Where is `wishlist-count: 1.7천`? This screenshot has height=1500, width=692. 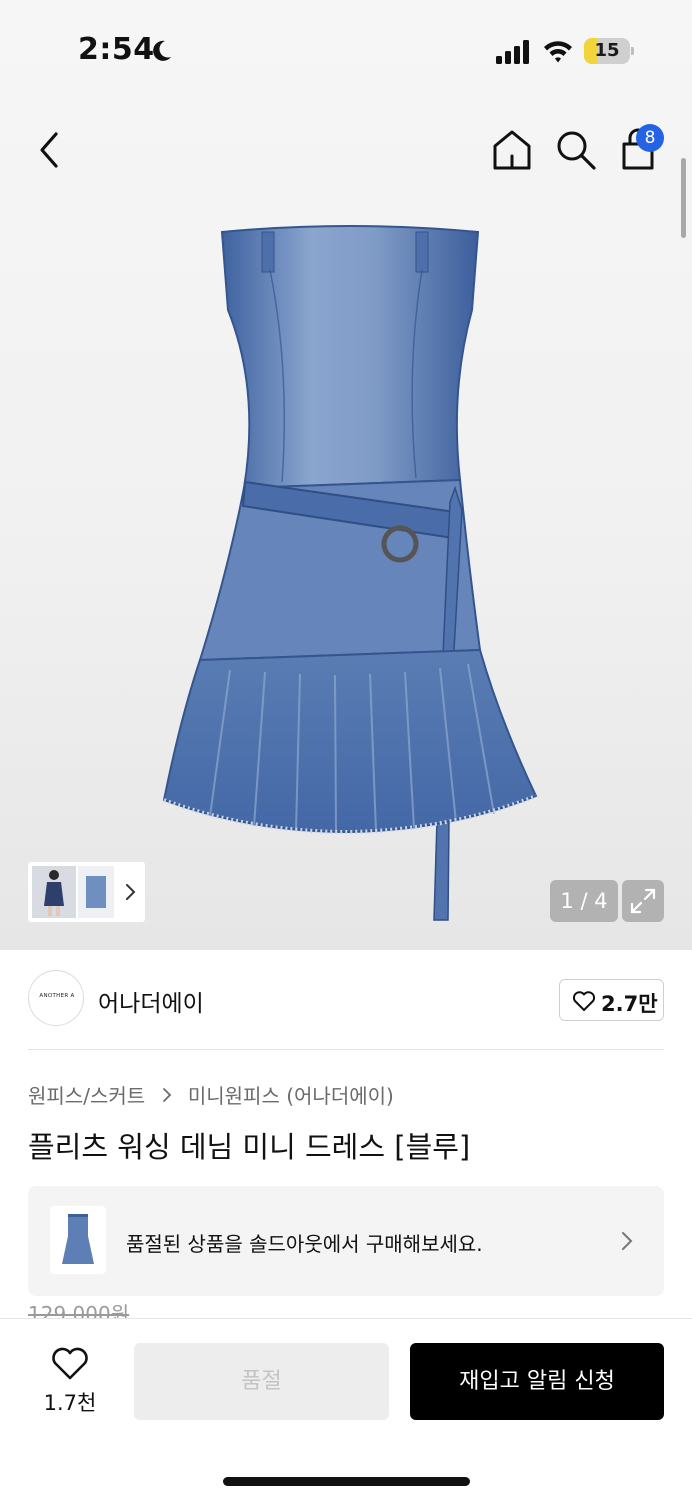 wishlist-count: 1.7천 is located at coordinates (70, 1403).